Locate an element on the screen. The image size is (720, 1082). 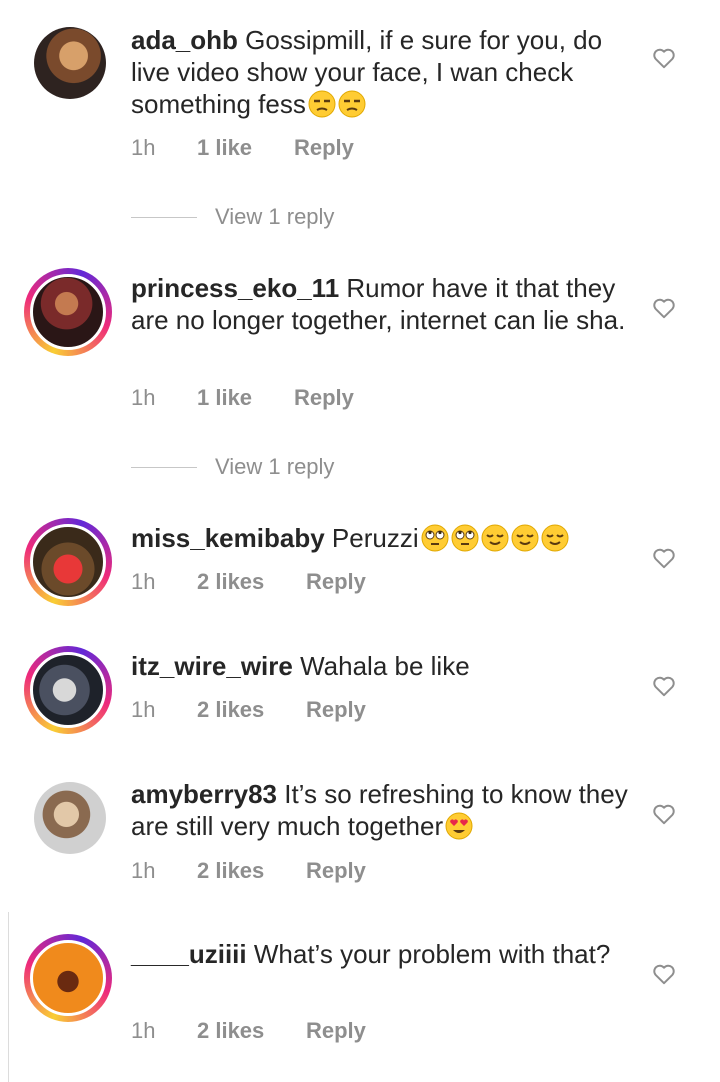
comment-username: itz_wire_wire is located at coordinates (212, 666).